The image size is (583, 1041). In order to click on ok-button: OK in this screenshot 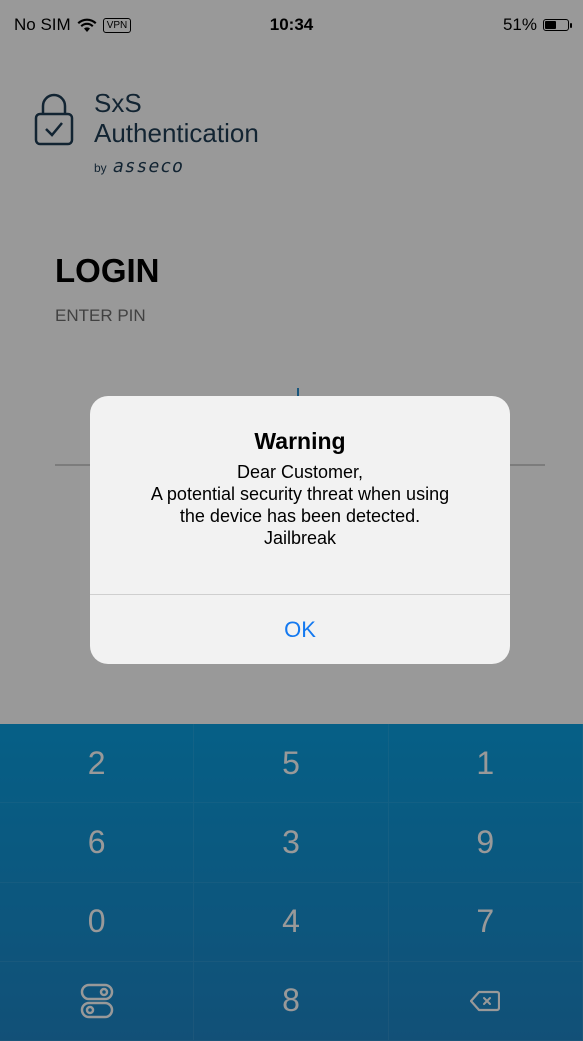, I will do `click(300, 629)`.